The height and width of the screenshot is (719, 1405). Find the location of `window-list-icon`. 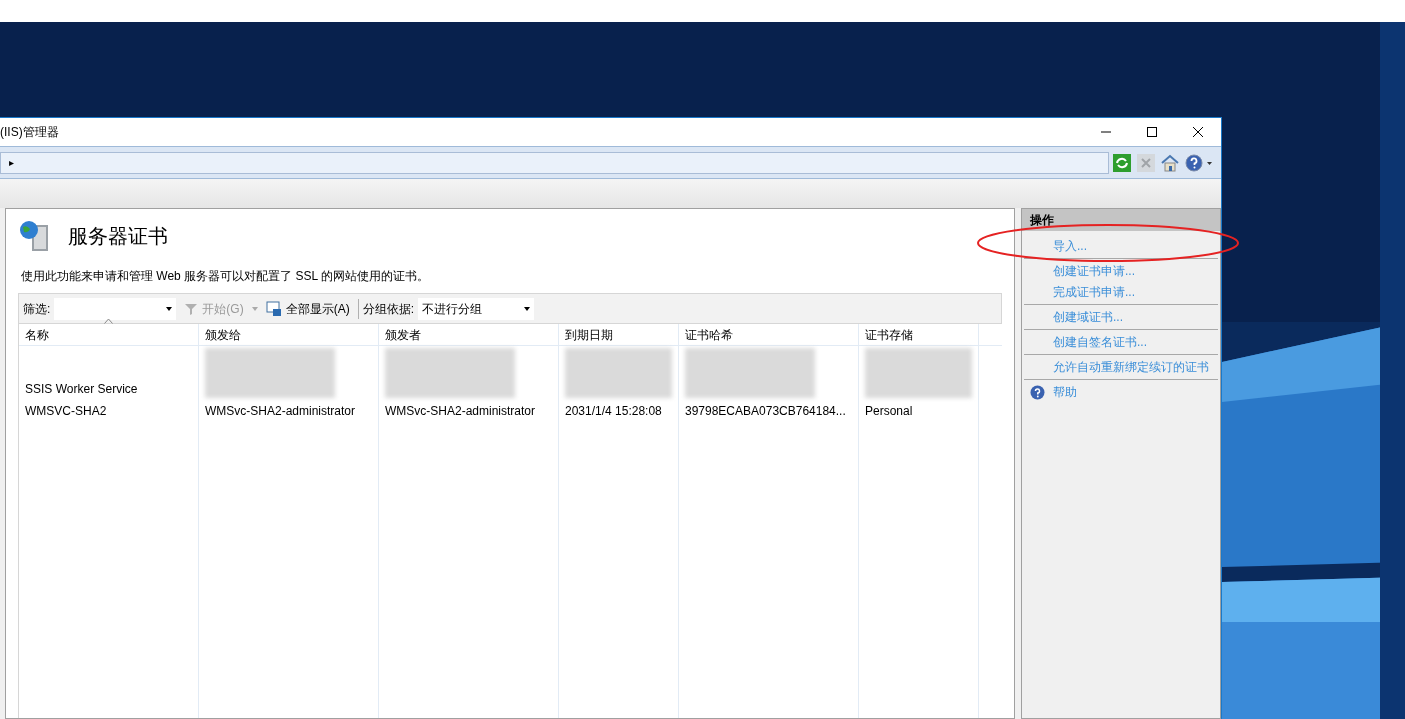

window-list-icon is located at coordinates (273, 308).